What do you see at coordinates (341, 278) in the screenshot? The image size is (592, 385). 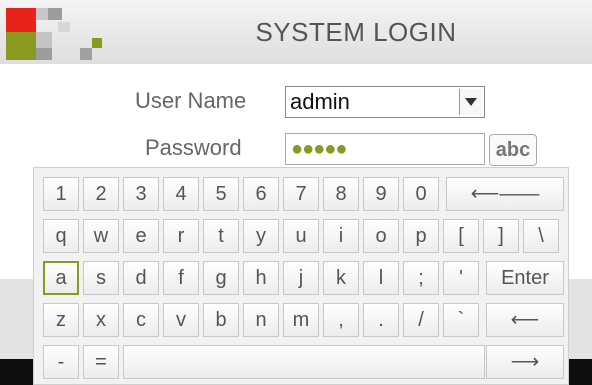 I see `key-2-7: k` at bounding box center [341, 278].